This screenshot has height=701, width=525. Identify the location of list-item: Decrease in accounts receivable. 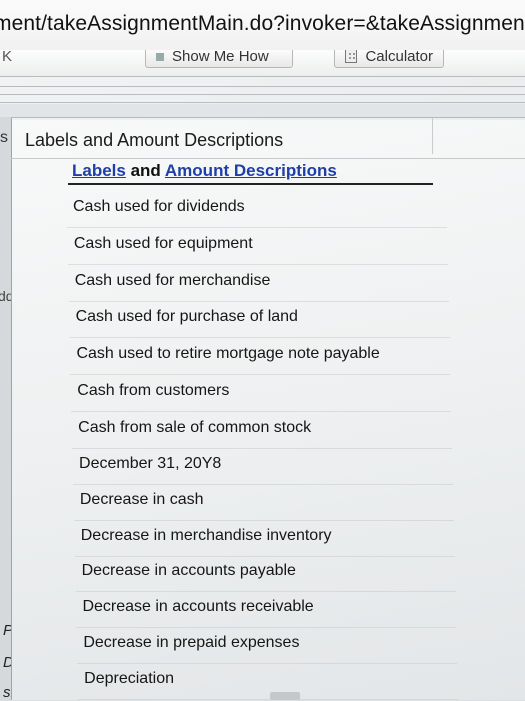
(197, 607).